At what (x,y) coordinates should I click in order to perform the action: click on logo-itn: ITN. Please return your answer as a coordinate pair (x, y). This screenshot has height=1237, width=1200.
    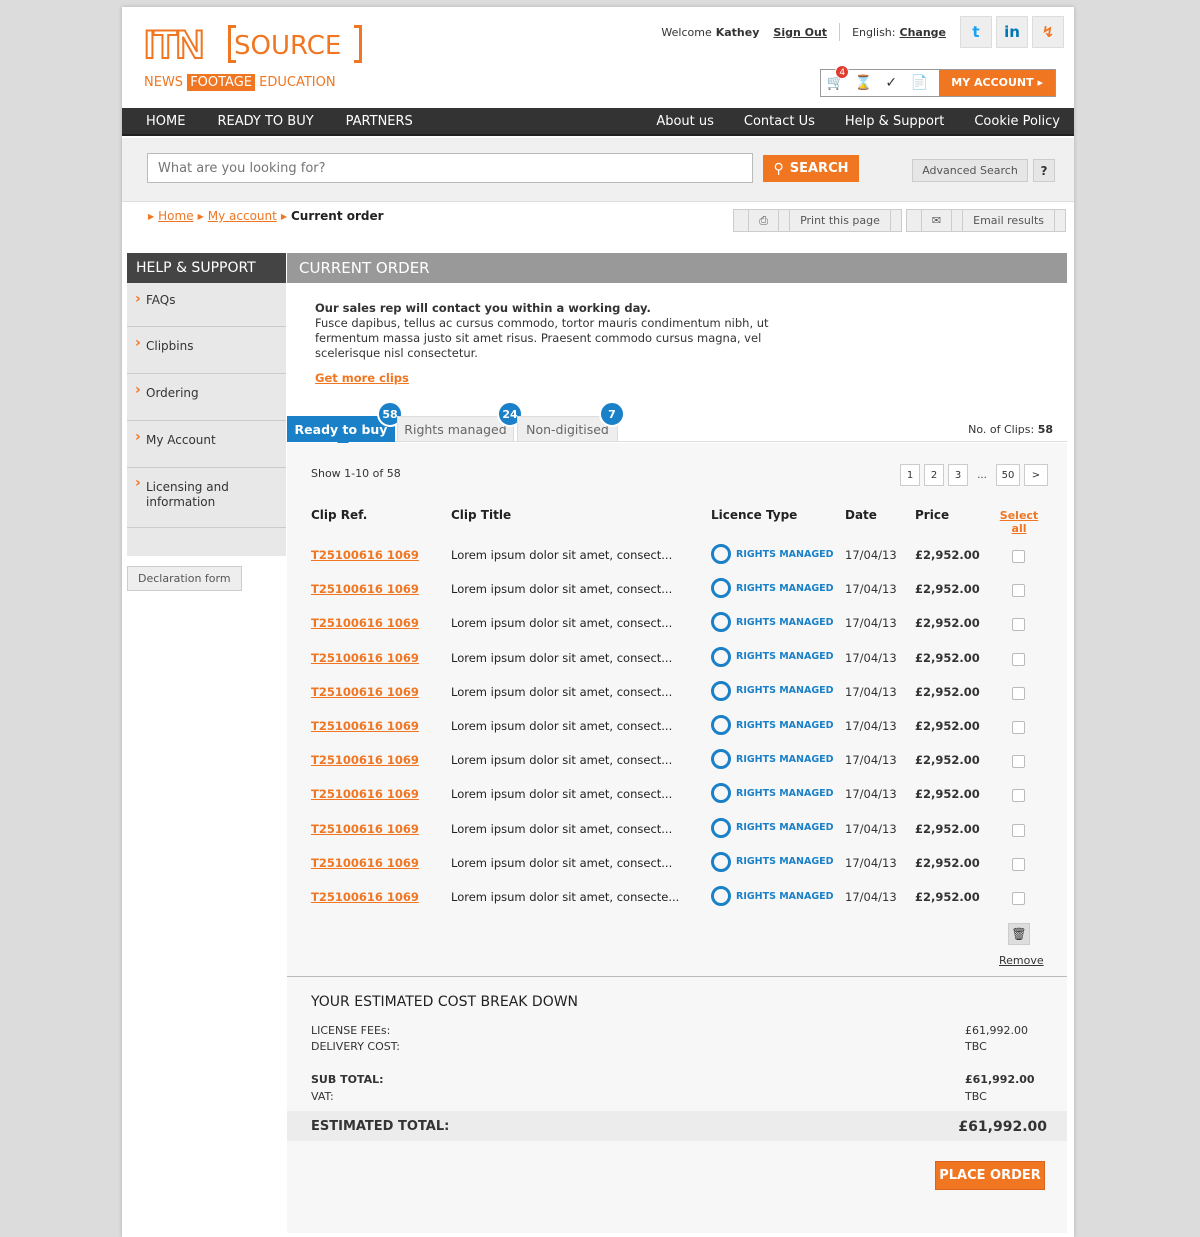
    Looking at the image, I should click on (174, 45).